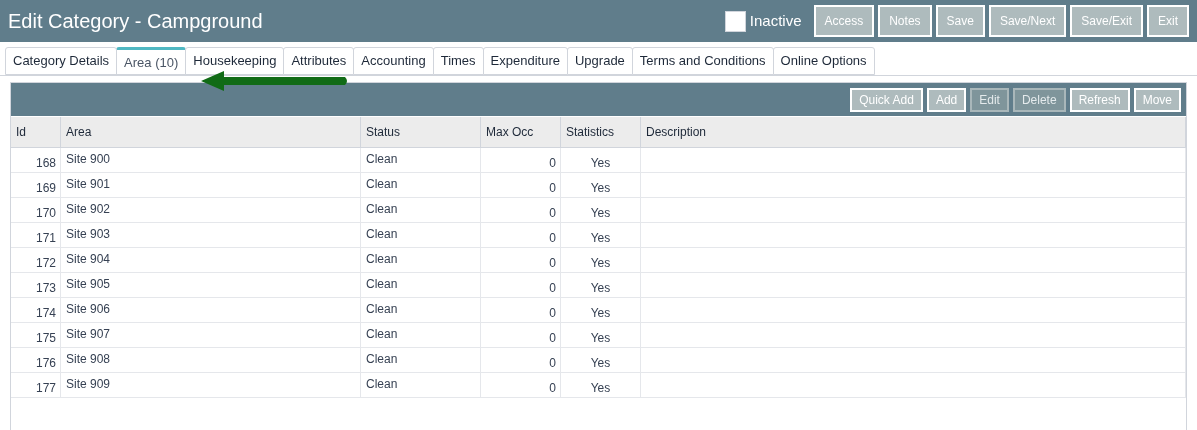  I want to click on table-cell: Site 908, so click(211, 360).